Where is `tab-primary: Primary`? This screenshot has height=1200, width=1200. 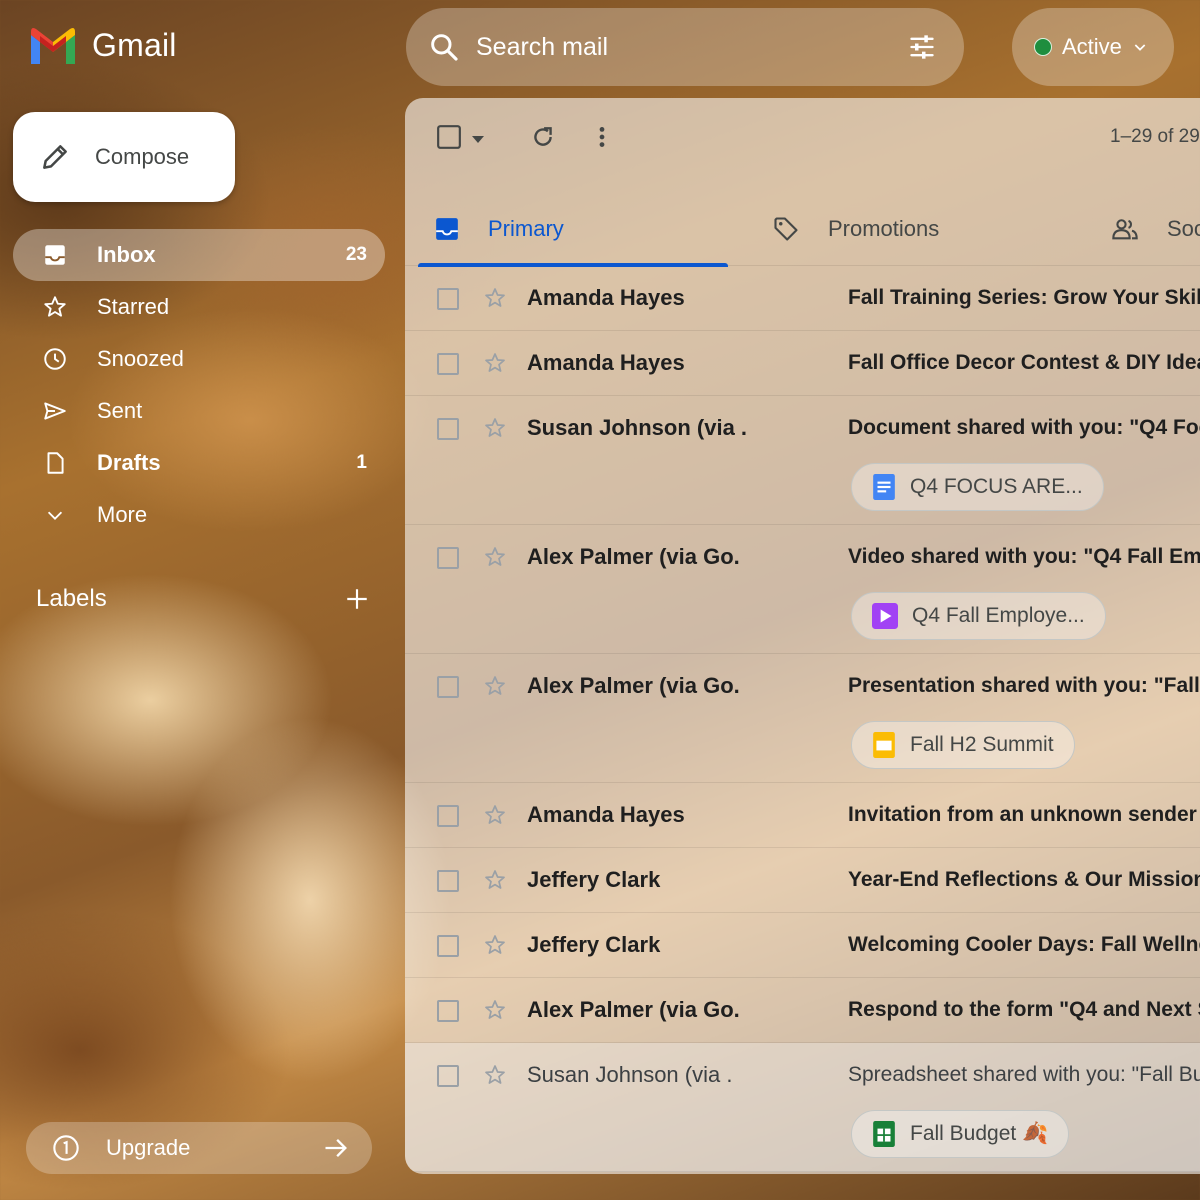
tab-primary: Primary is located at coordinates (499, 229).